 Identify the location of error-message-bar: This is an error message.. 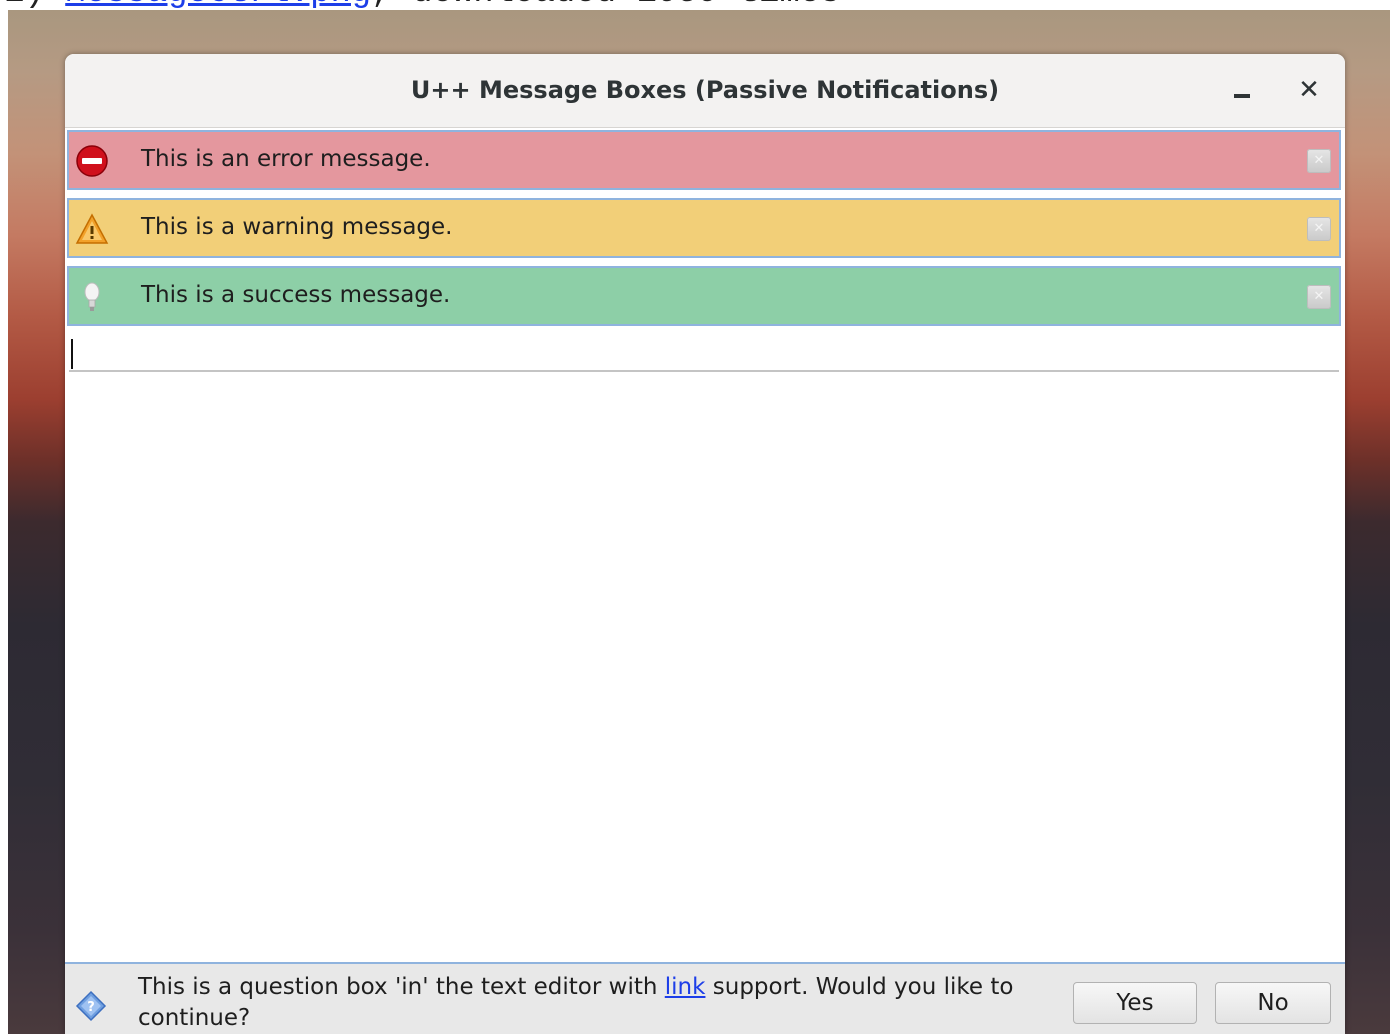
(704, 160).